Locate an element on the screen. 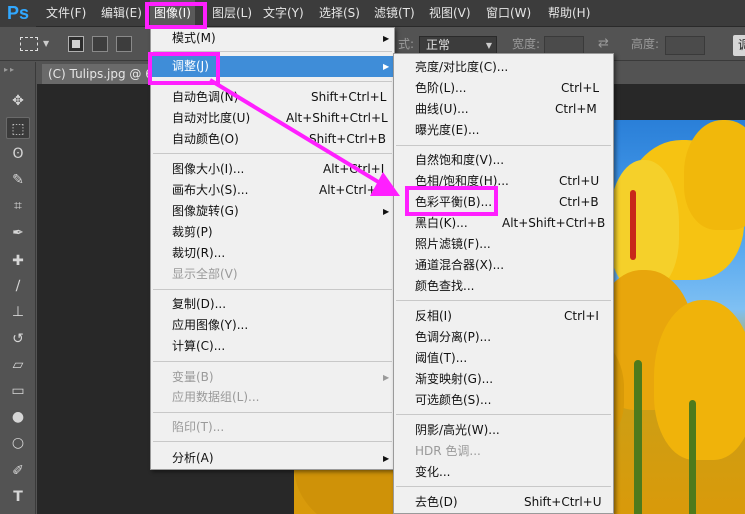 The image size is (745, 514). pen-tool-icon: ✐ is located at coordinates (18, 471).